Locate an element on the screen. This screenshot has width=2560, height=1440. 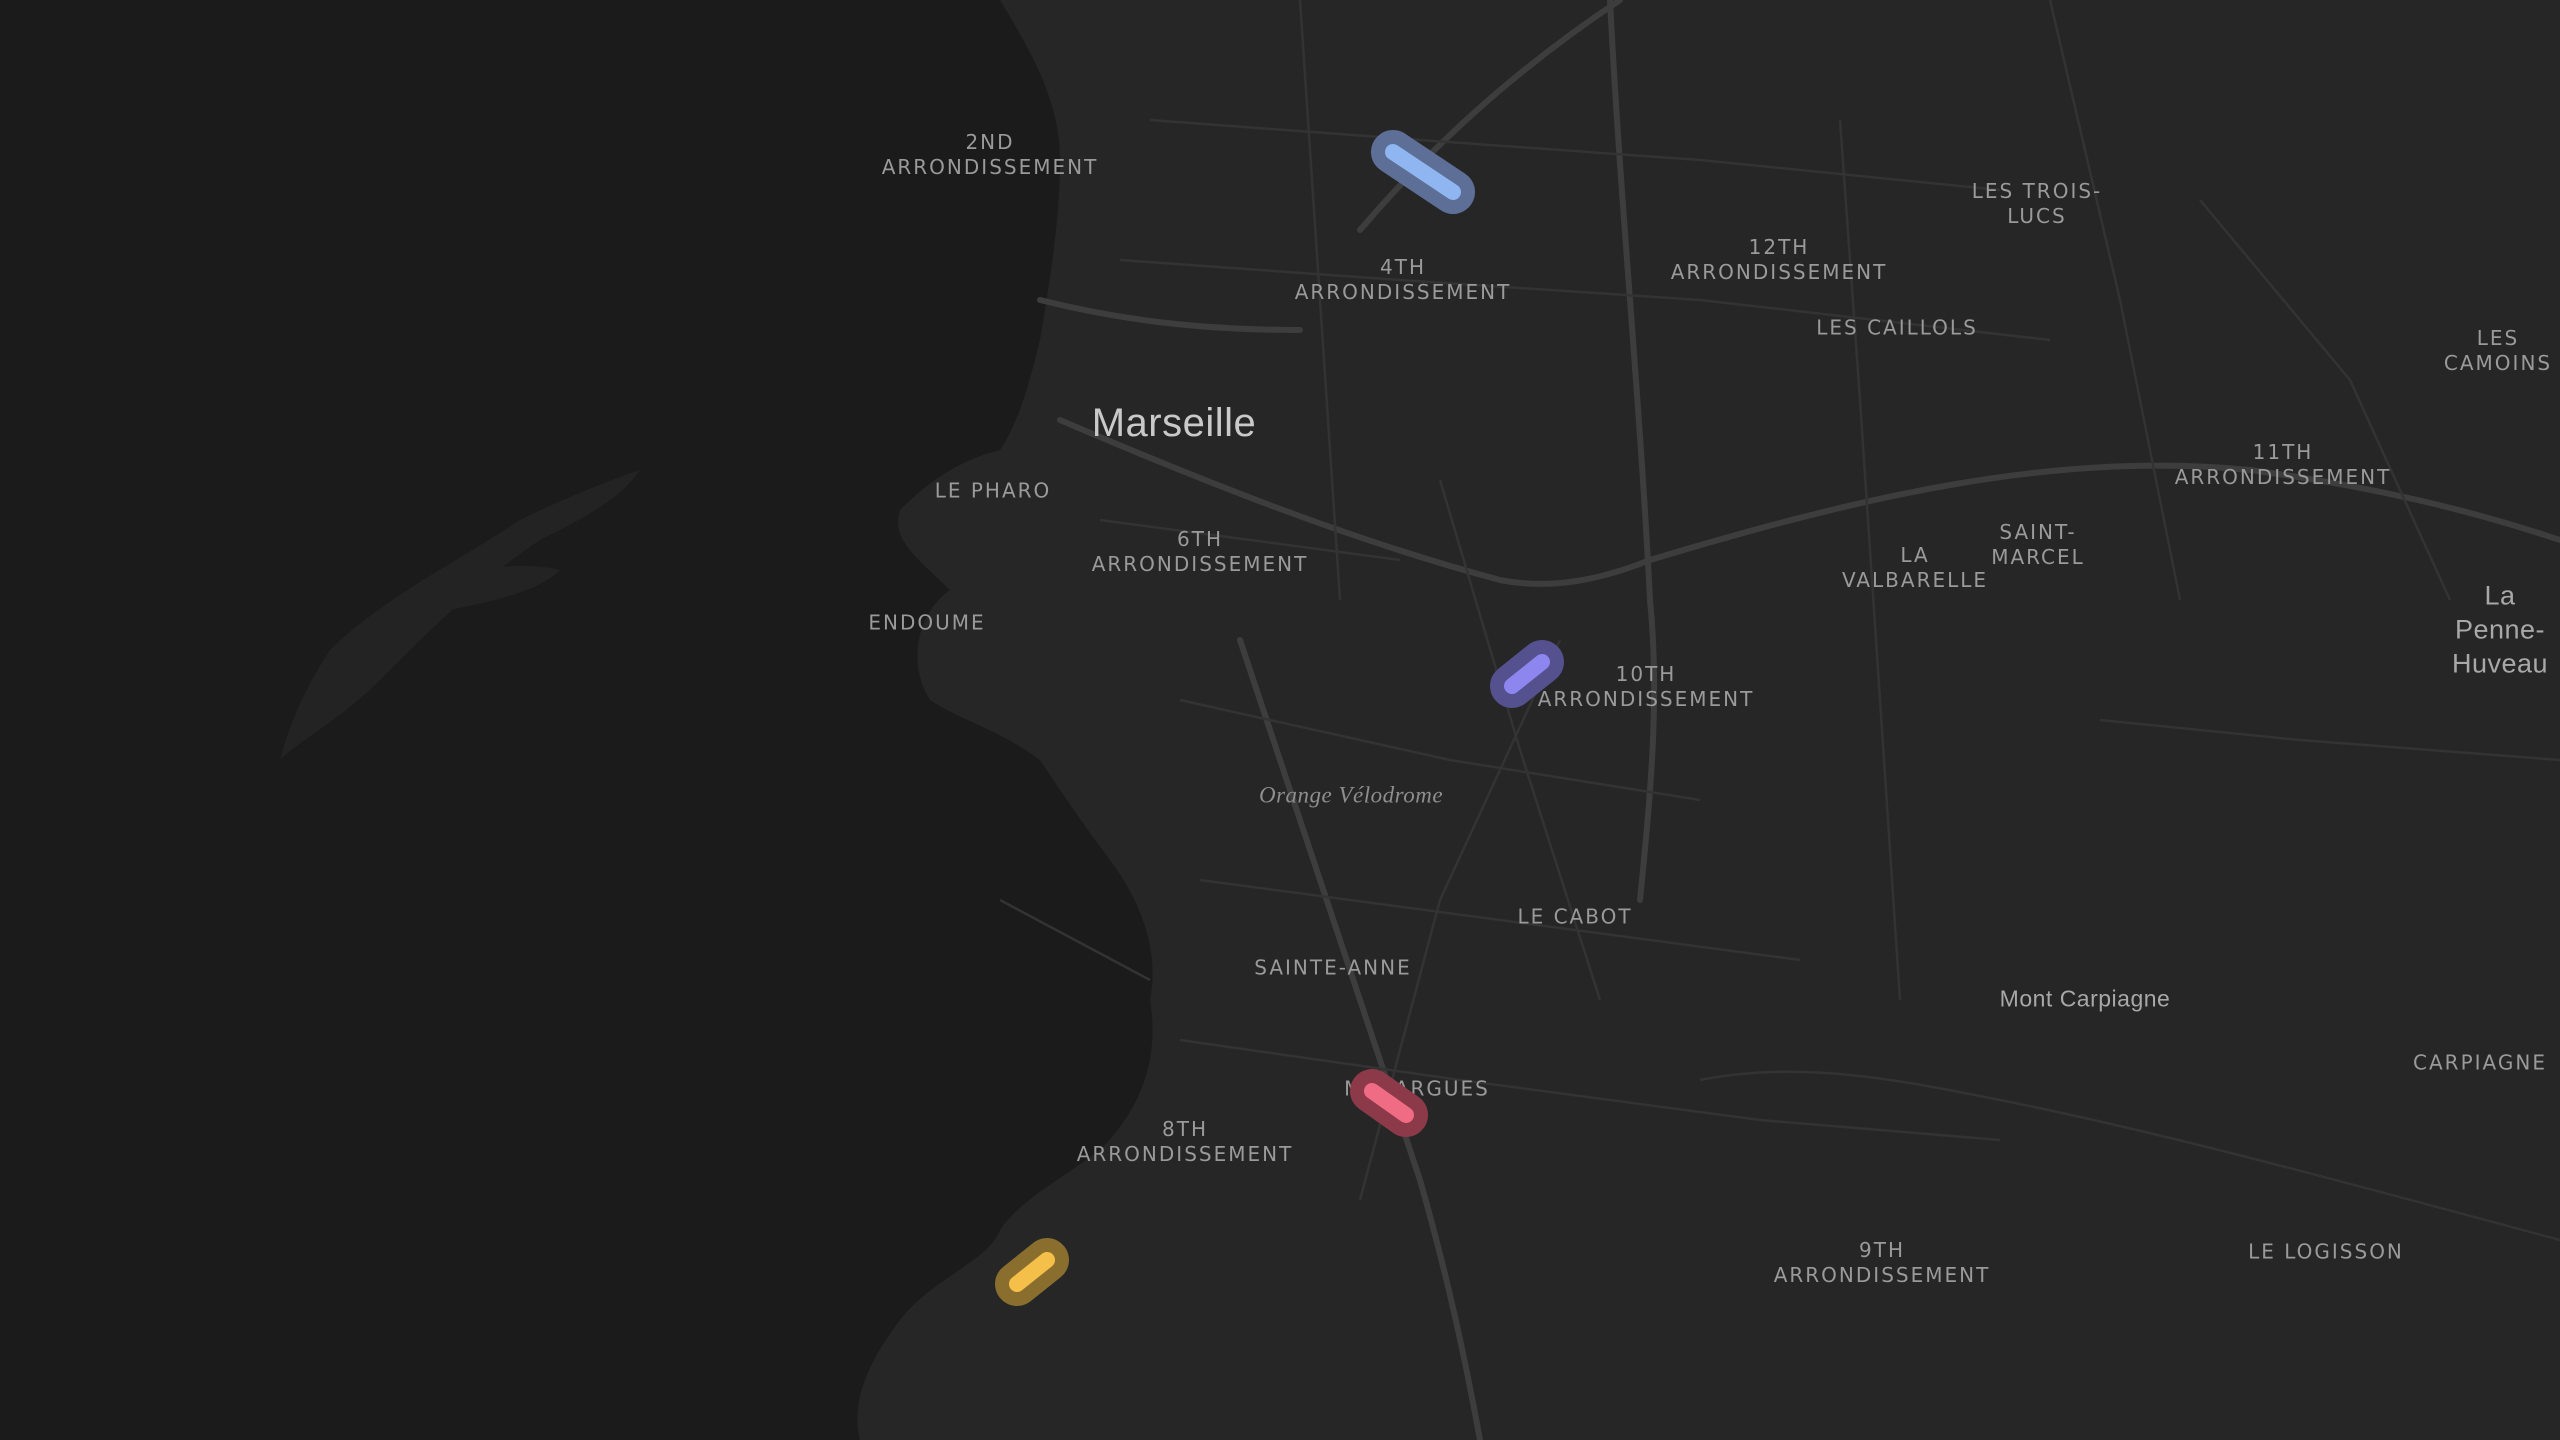
map-marker-violet is located at coordinates (1527, 674).